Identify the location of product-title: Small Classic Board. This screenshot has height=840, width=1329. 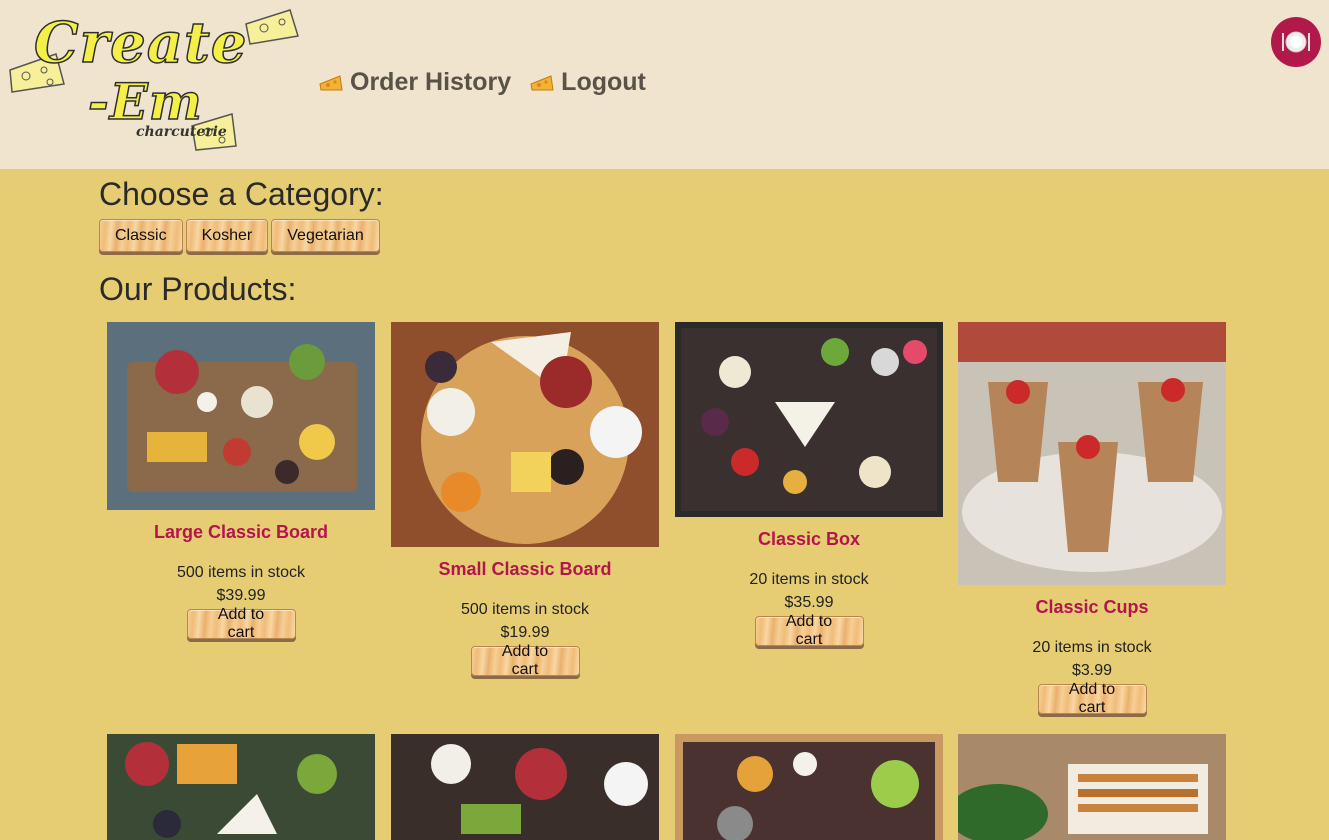
(525, 569).